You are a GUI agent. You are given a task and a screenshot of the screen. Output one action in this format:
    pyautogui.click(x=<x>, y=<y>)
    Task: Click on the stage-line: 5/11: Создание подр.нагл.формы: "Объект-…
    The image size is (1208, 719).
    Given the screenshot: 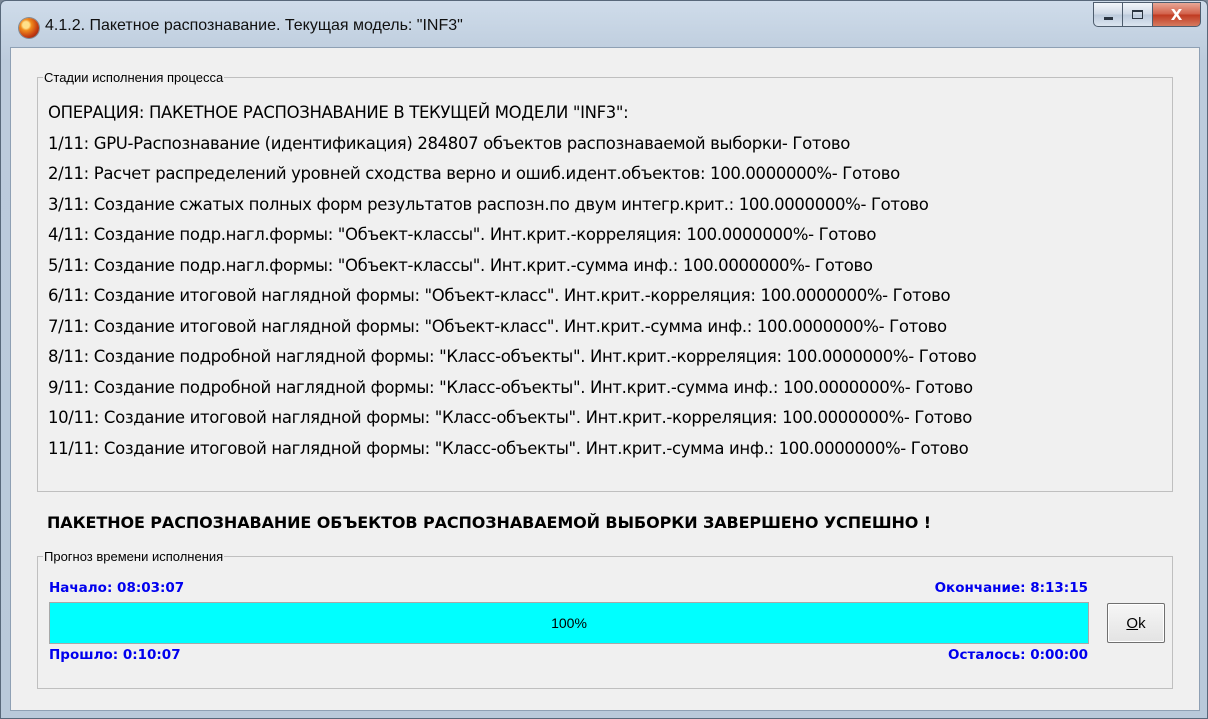 What is the action you would take?
    pyautogui.click(x=460, y=265)
    